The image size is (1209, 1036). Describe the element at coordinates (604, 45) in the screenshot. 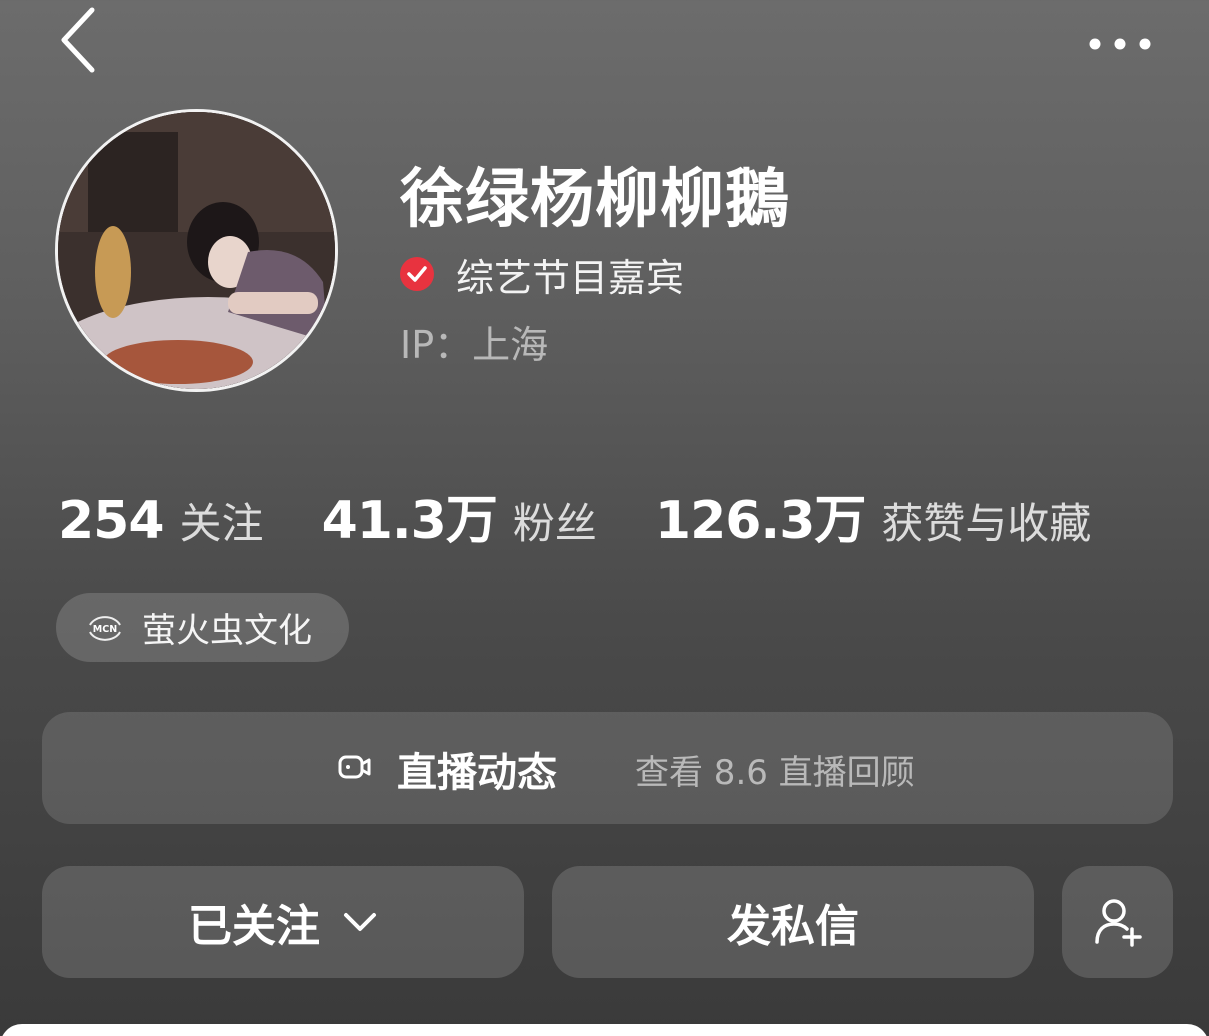

I see `top-bar` at that location.